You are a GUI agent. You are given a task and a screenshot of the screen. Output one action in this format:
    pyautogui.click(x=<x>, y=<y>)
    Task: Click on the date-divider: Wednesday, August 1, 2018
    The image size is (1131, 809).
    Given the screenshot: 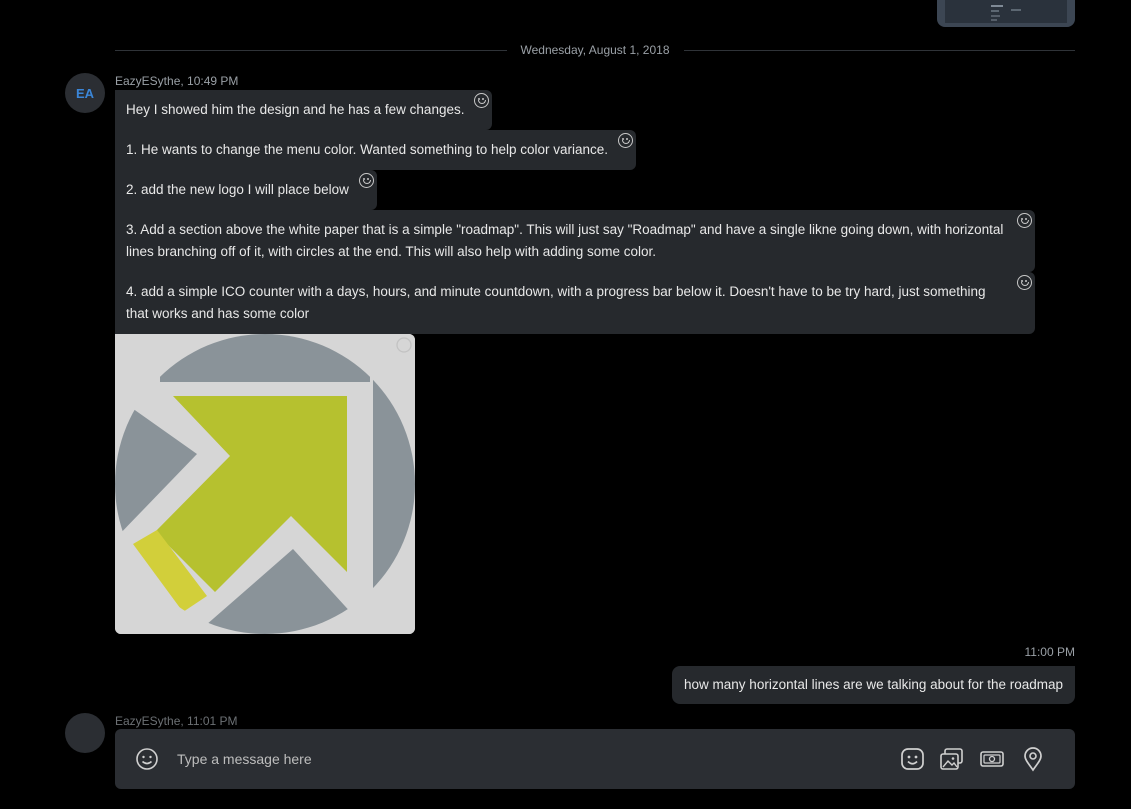 What is the action you would take?
    pyautogui.click(x=595, y=50)
    